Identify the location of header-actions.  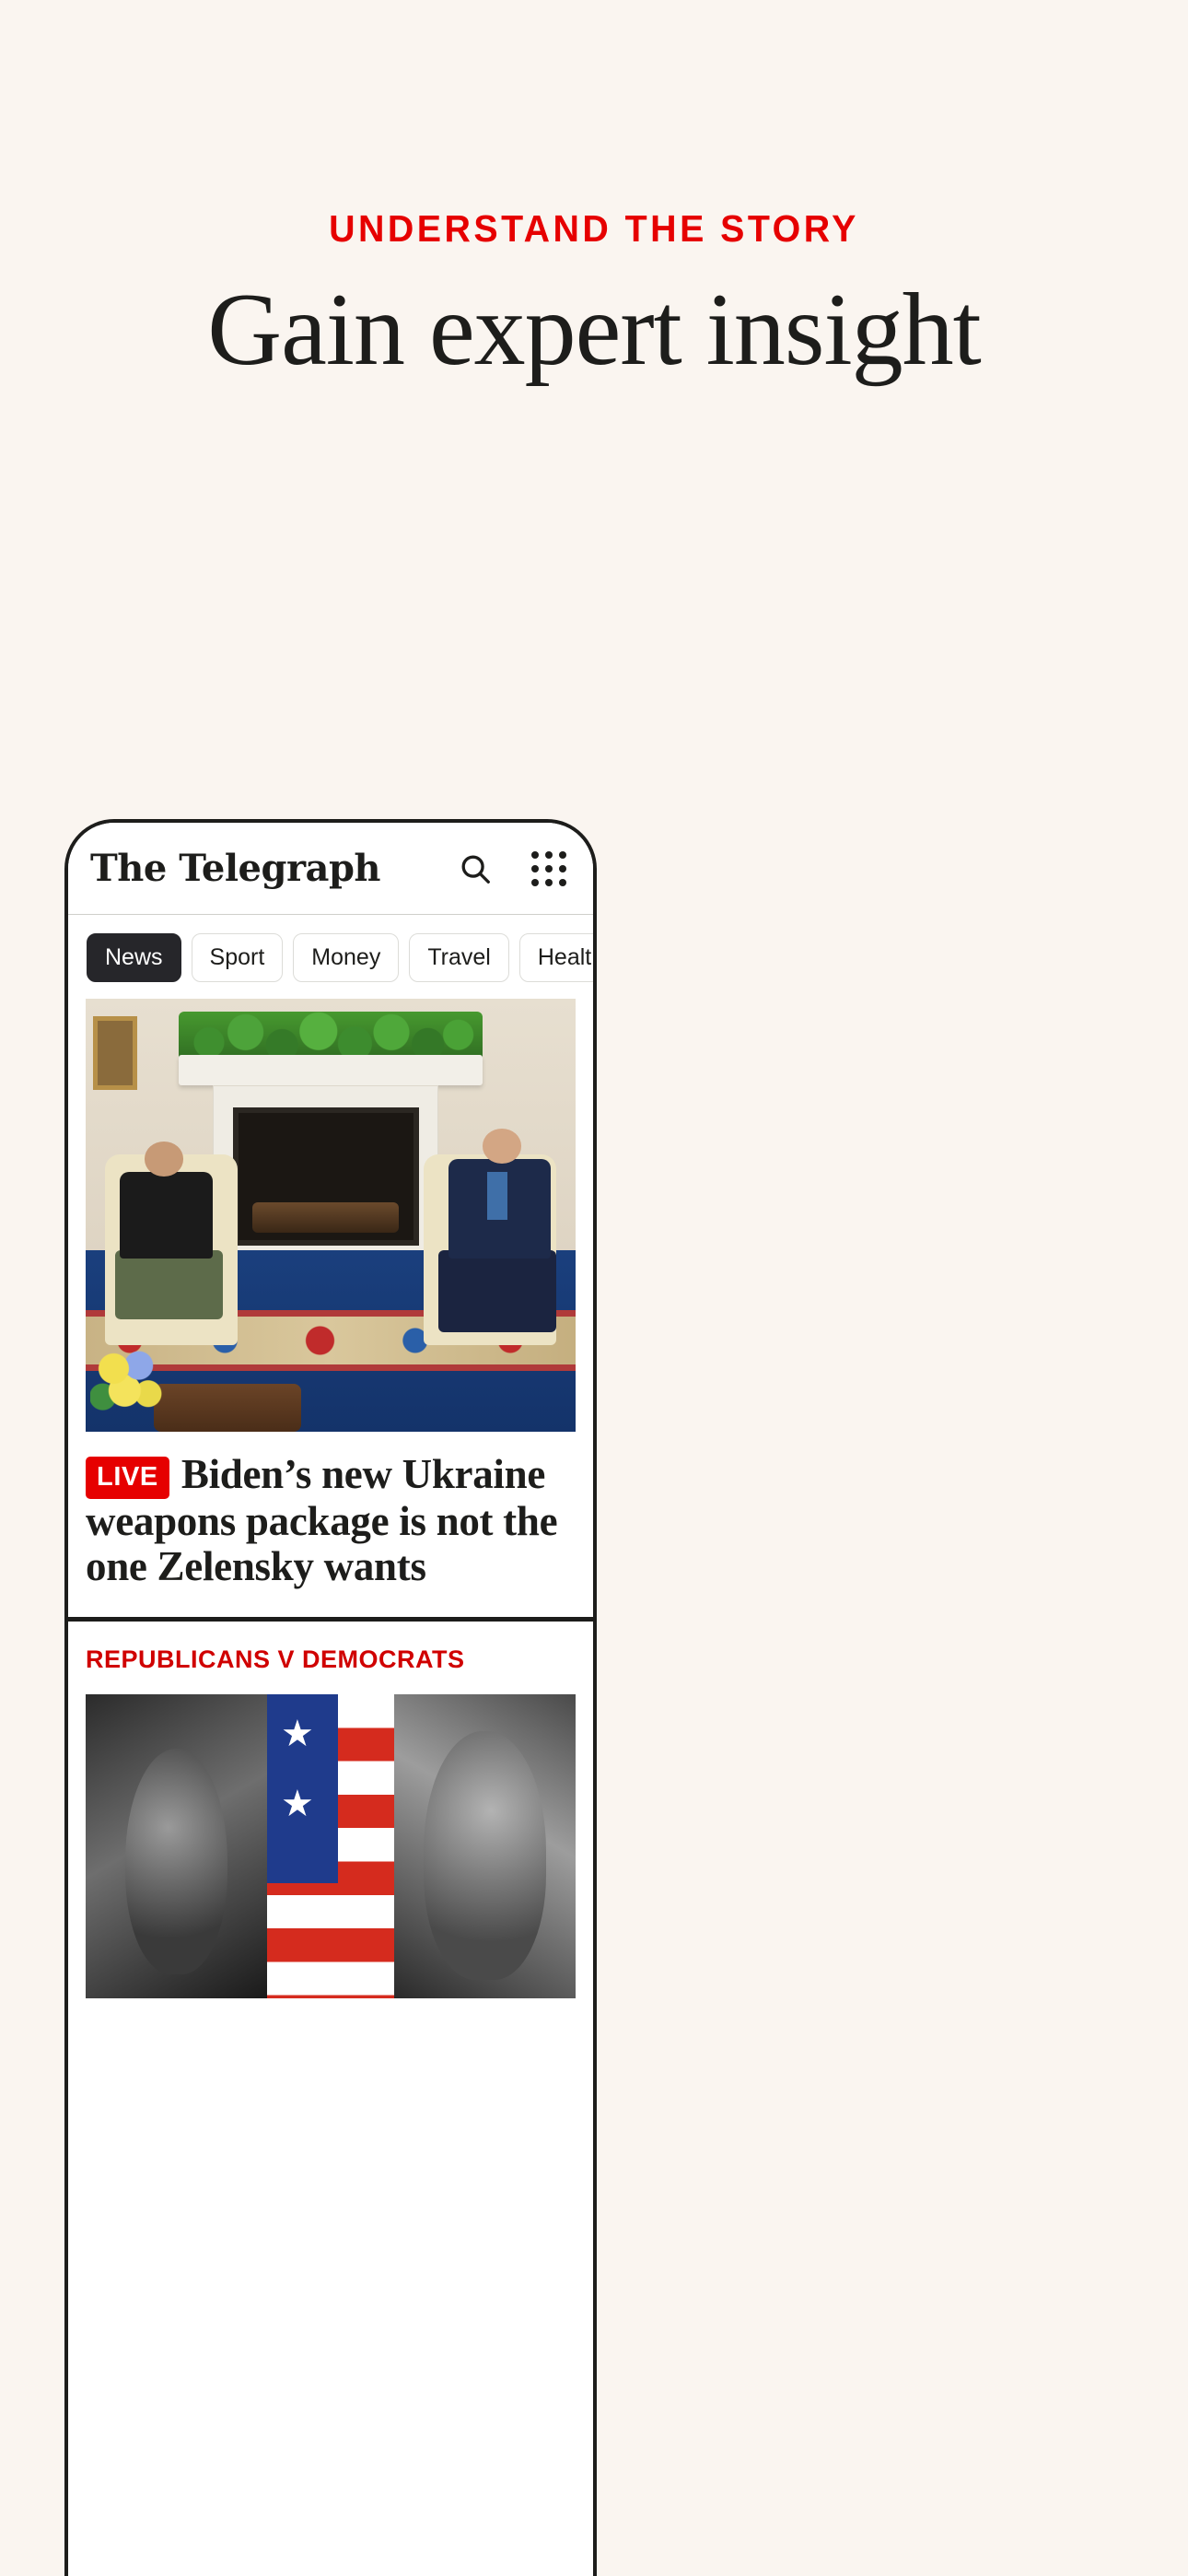
(512, 869).